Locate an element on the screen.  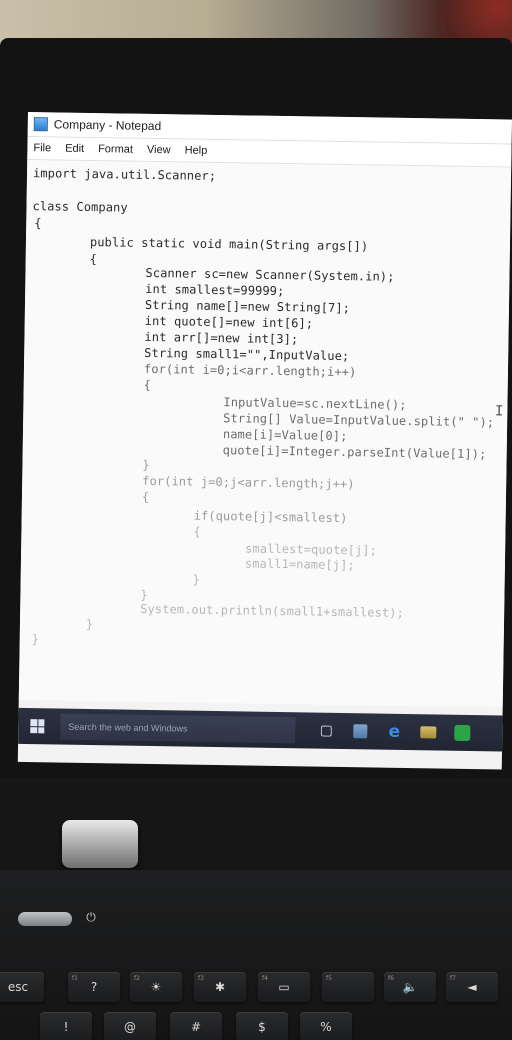
code-line: Scanner sc=new Scanner(System.in); is located at coordinates (270, 274).